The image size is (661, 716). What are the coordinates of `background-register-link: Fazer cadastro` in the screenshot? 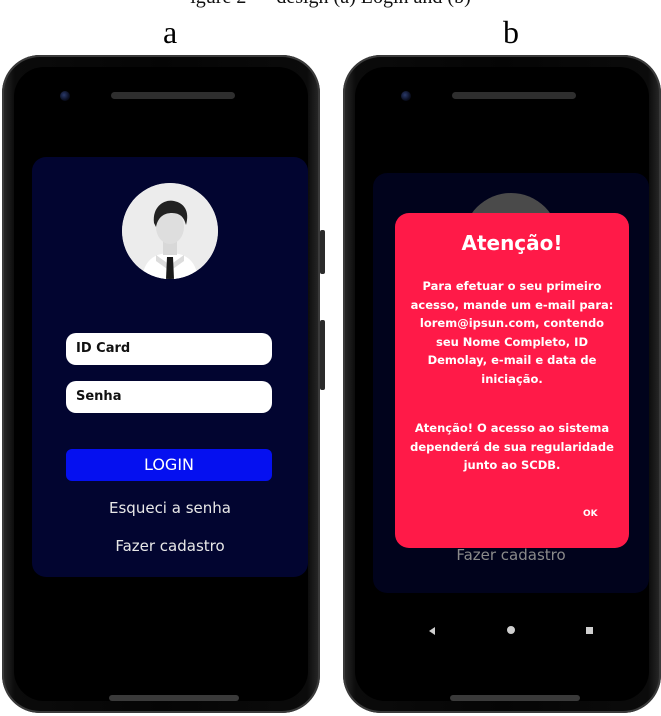 It's located at (511, 555).